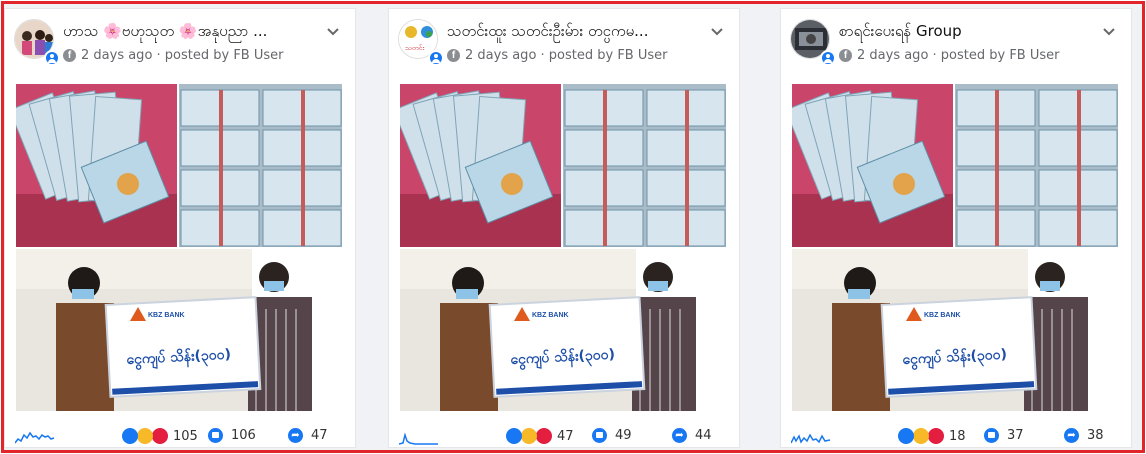 The image size is (1146, 454). Describe the element at coordinates (1095, 435) in the screenshot. I see `share-count-value: 38` at that location.